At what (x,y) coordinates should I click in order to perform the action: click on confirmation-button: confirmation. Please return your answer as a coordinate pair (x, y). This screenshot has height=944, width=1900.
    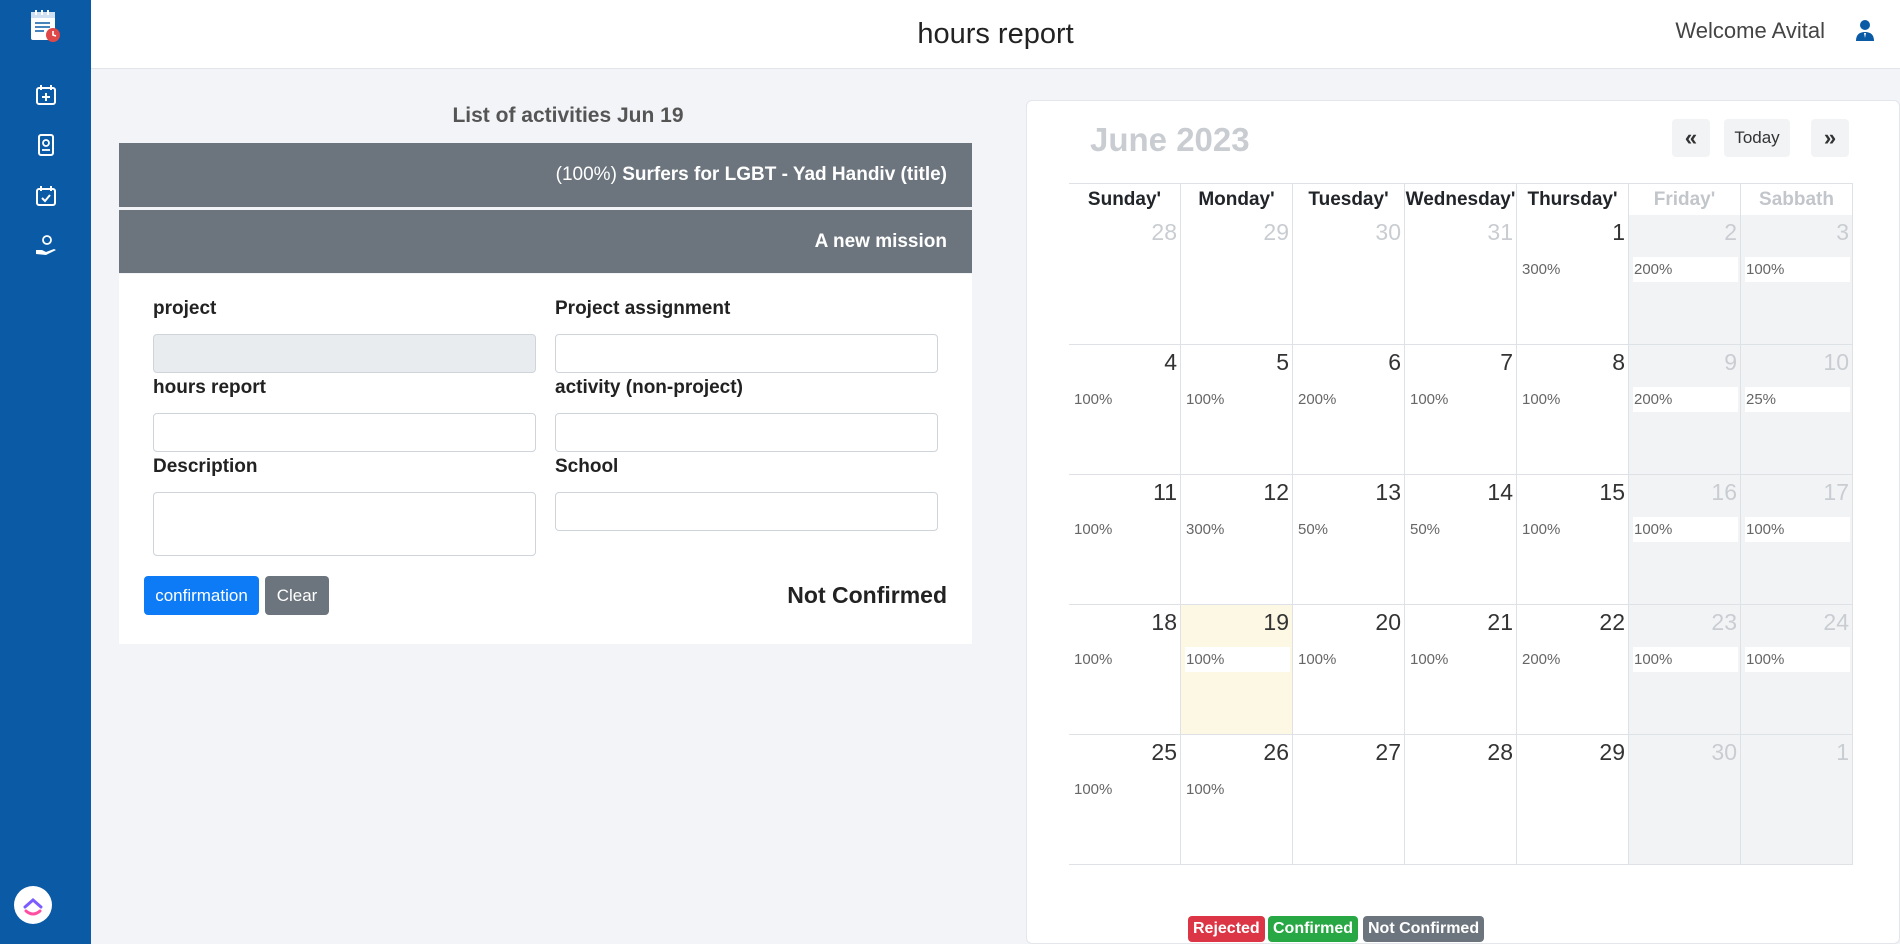
    Looking at the image, I should click on (201, 595).